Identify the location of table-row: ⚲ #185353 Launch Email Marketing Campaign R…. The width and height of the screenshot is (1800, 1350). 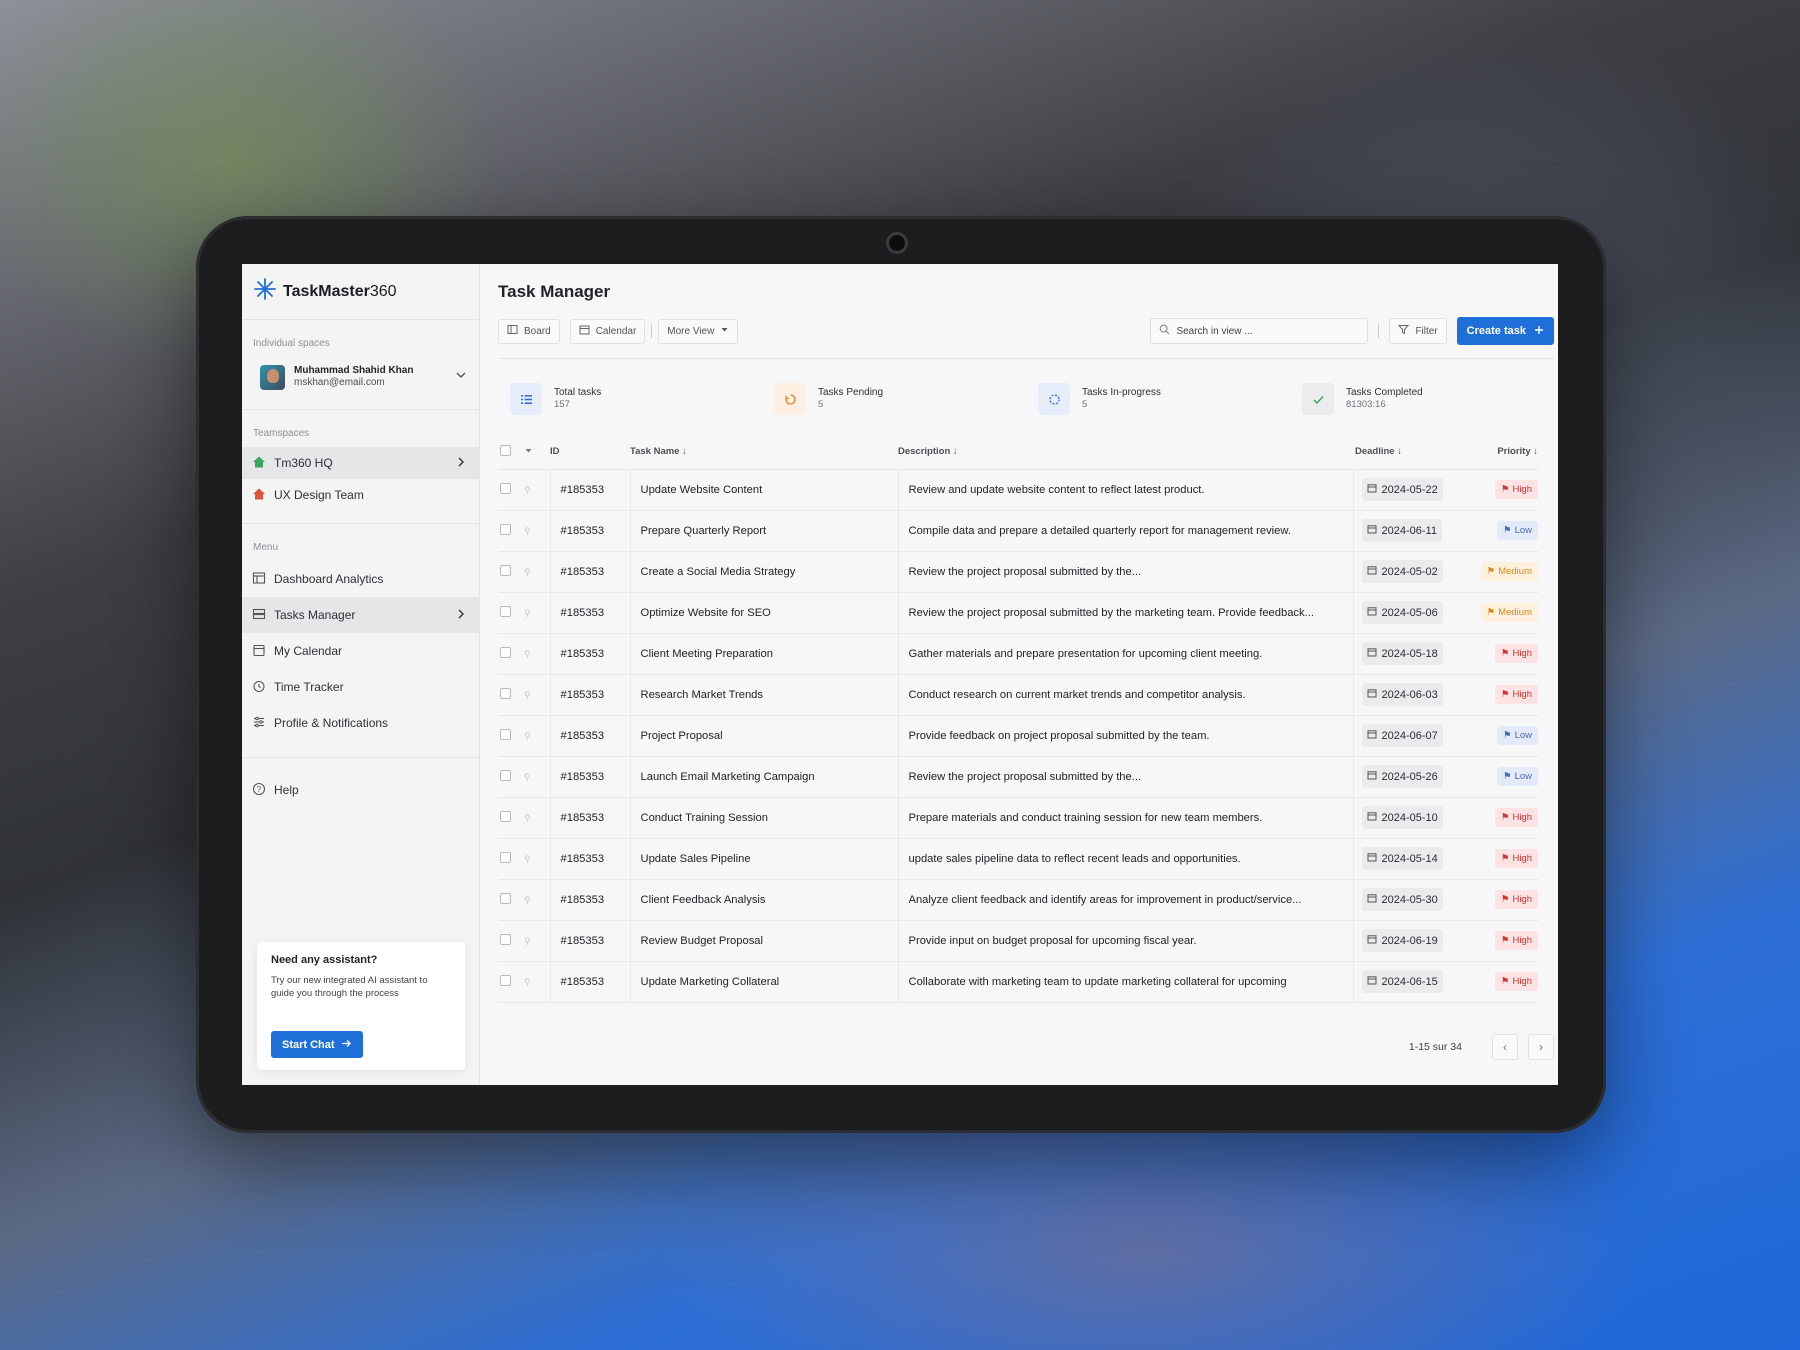
(1018, 777).